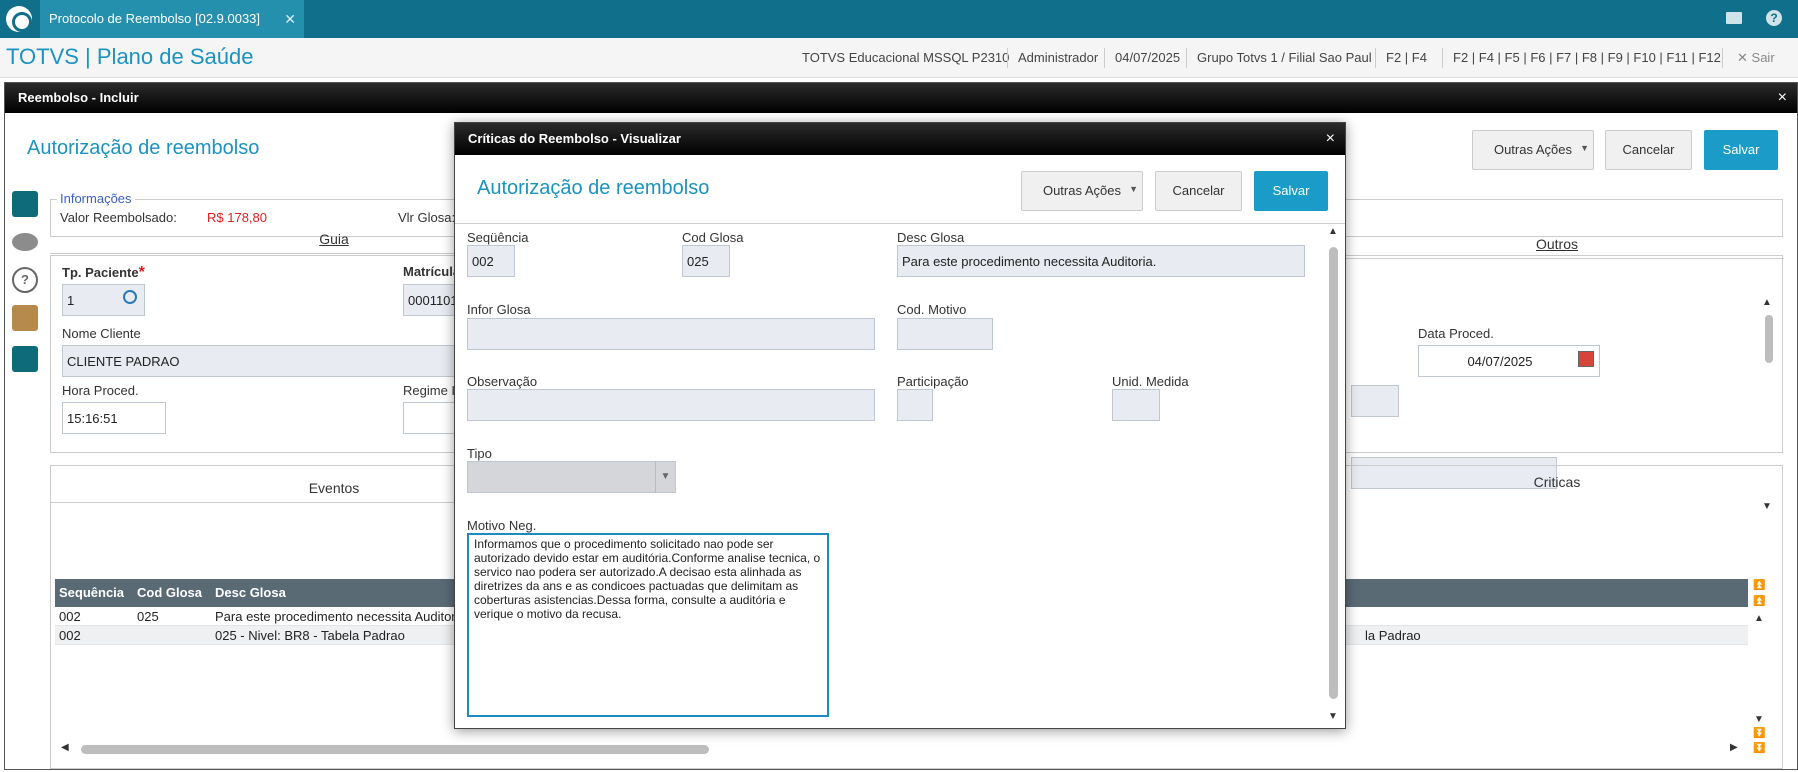 The width and height of the screenshot is (1798, 772). Describe the element at coordinates (237, 217) in the screenshot. I see `reimbursed-value: R$ 178,80` at that location.